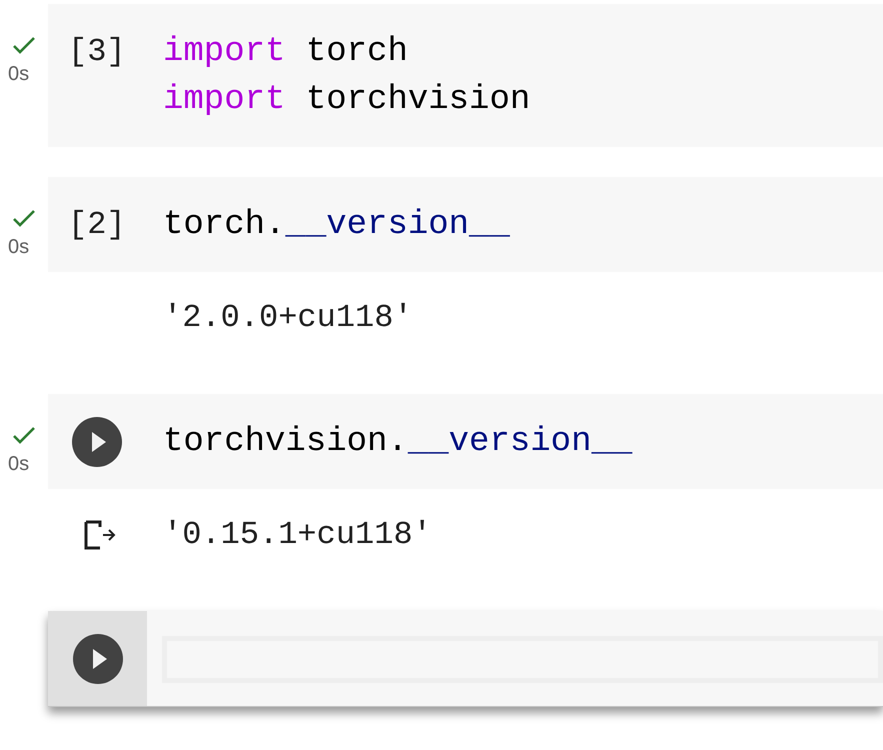 This screenshot has width=883, height=750. Describe the element at coordinates (336, 225) in the screenshot. I see `code-line: torch.__version__` at that location.